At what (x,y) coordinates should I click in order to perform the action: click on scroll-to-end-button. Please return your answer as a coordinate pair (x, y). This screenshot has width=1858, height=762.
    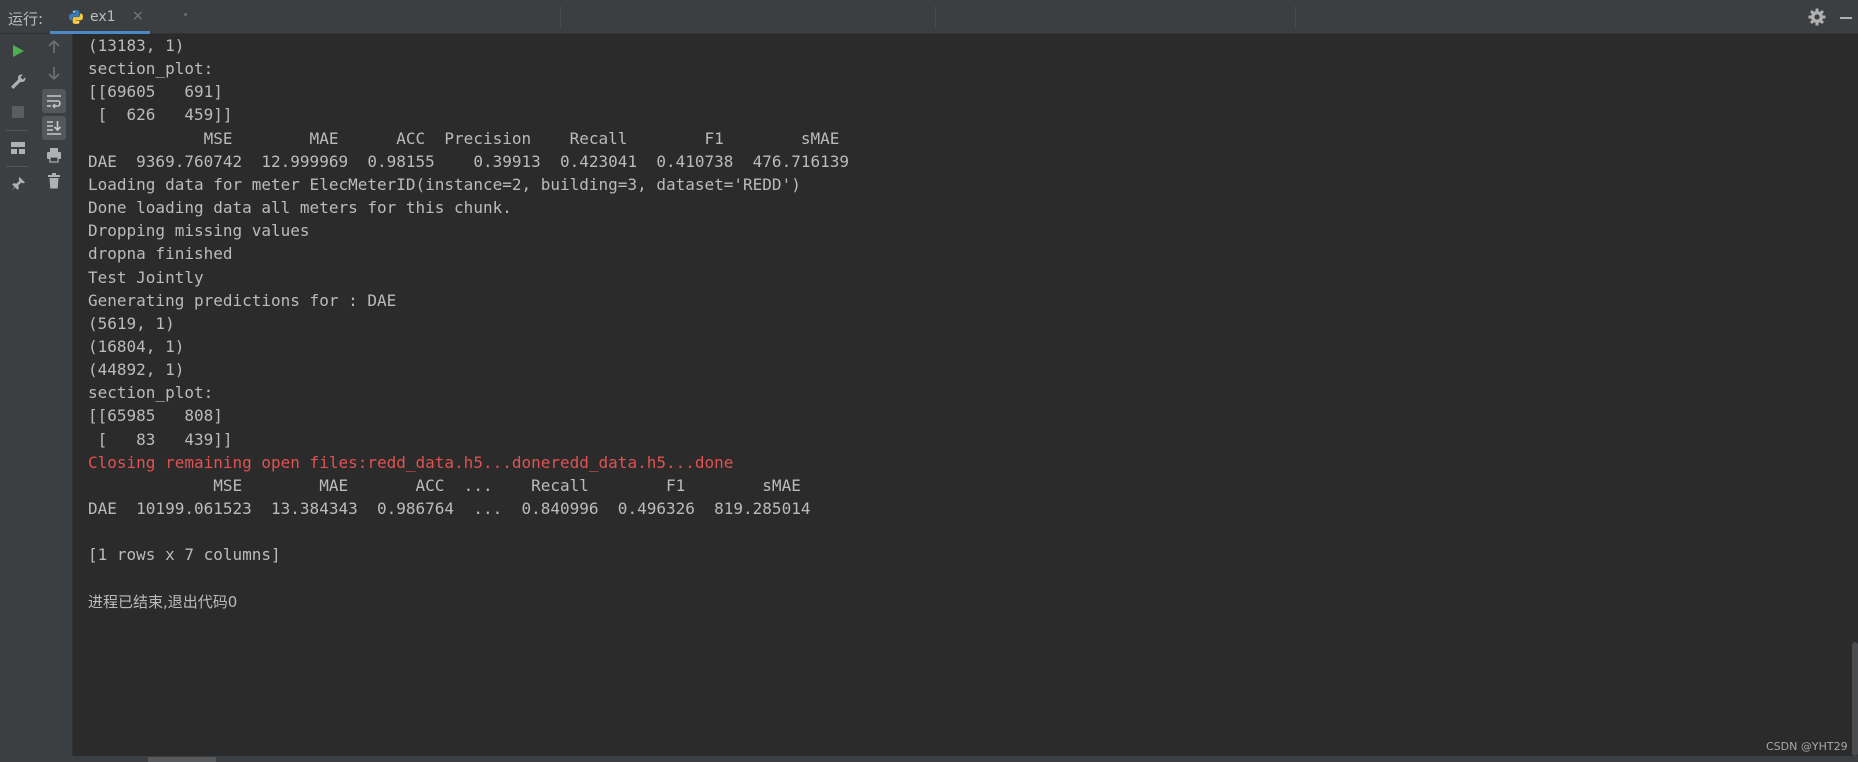
    Looking at the image, I should click on (54, 128).